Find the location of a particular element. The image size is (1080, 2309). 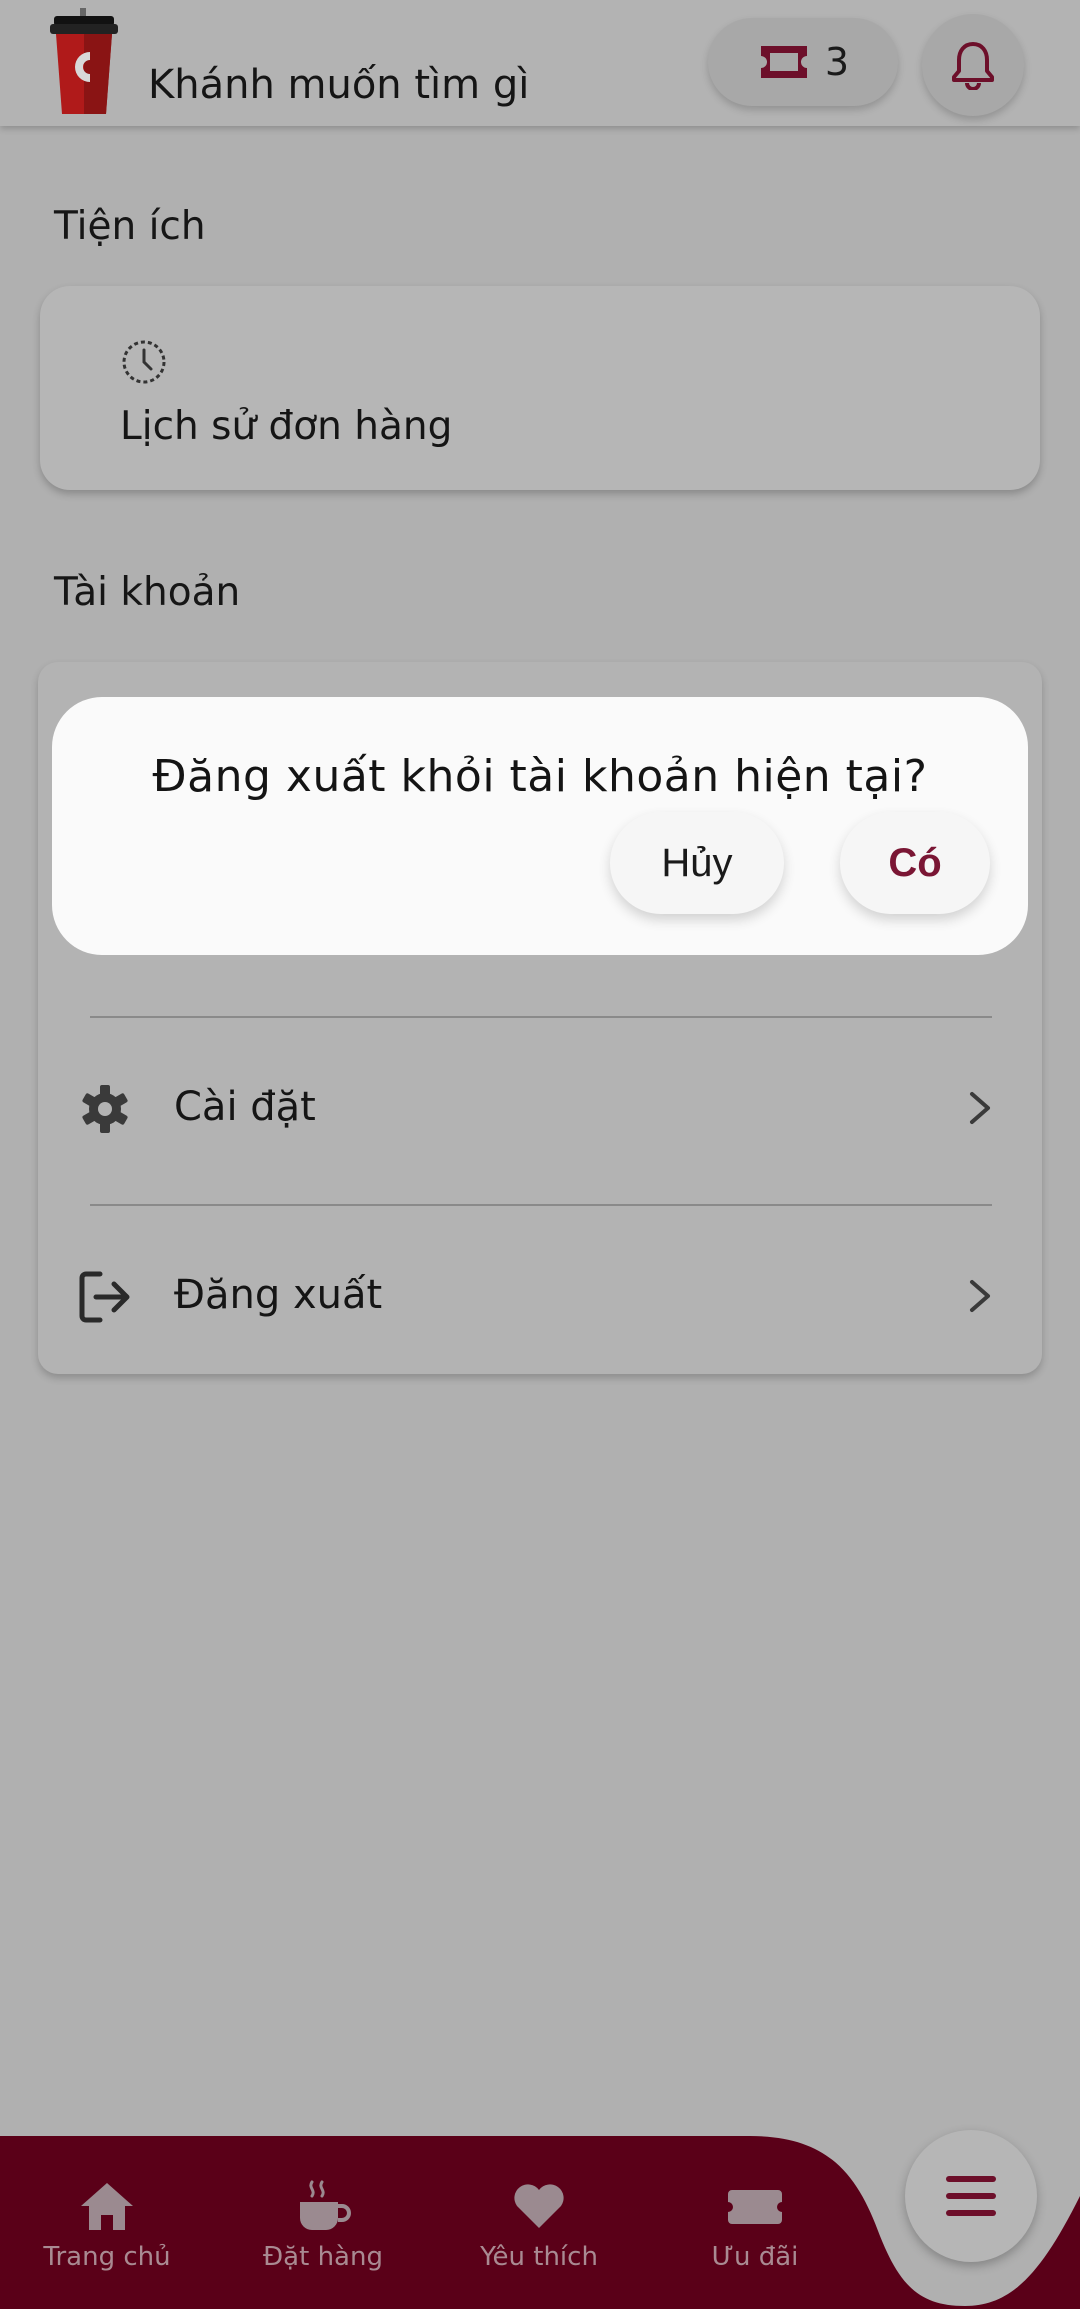

utilities-section-title: Tiện ích is located at coordinates (130, 226).